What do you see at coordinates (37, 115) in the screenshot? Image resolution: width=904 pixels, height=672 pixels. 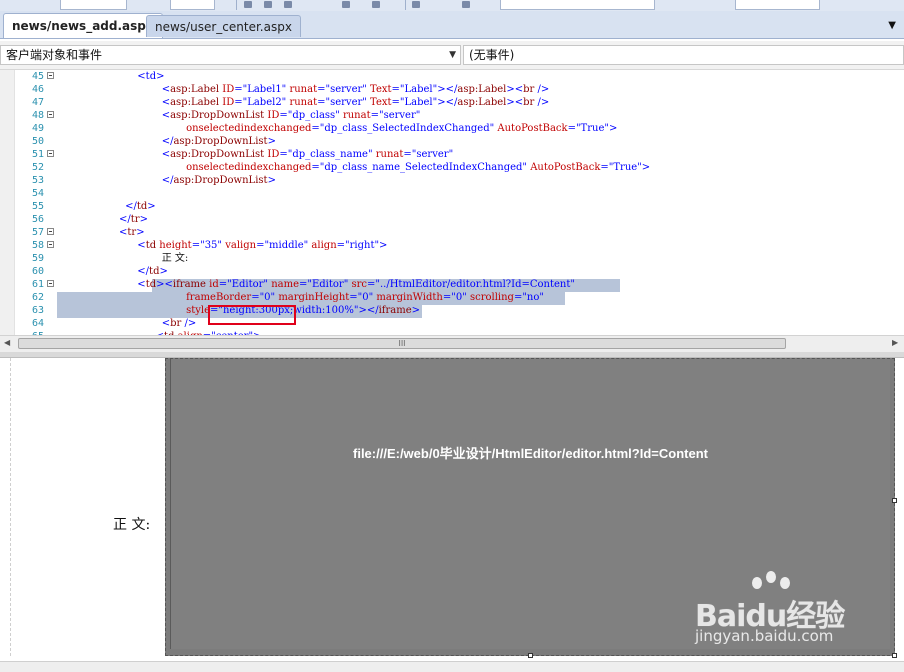 I see `line-number: 48` at bounding box center [37, 115].